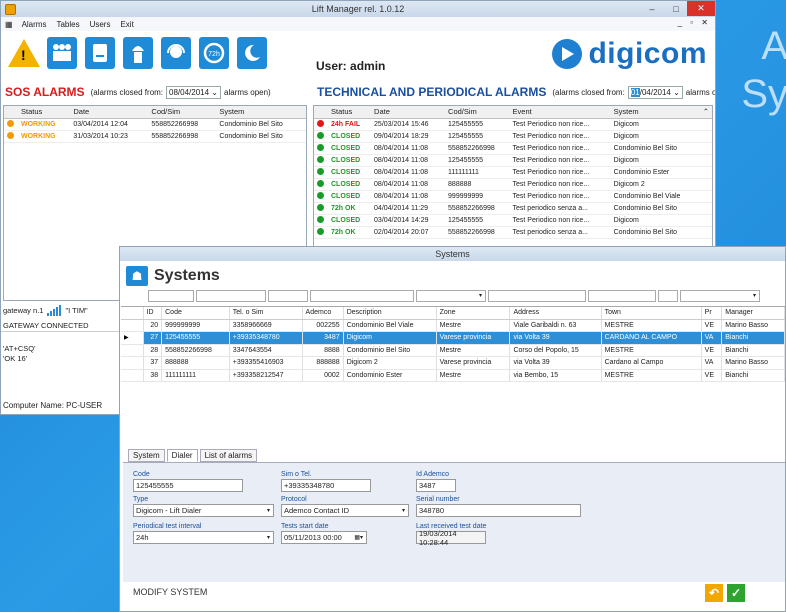 This screenshot has height=612, width=786. I want to click on confirm-check-icon: ✓, so click(736, 593).